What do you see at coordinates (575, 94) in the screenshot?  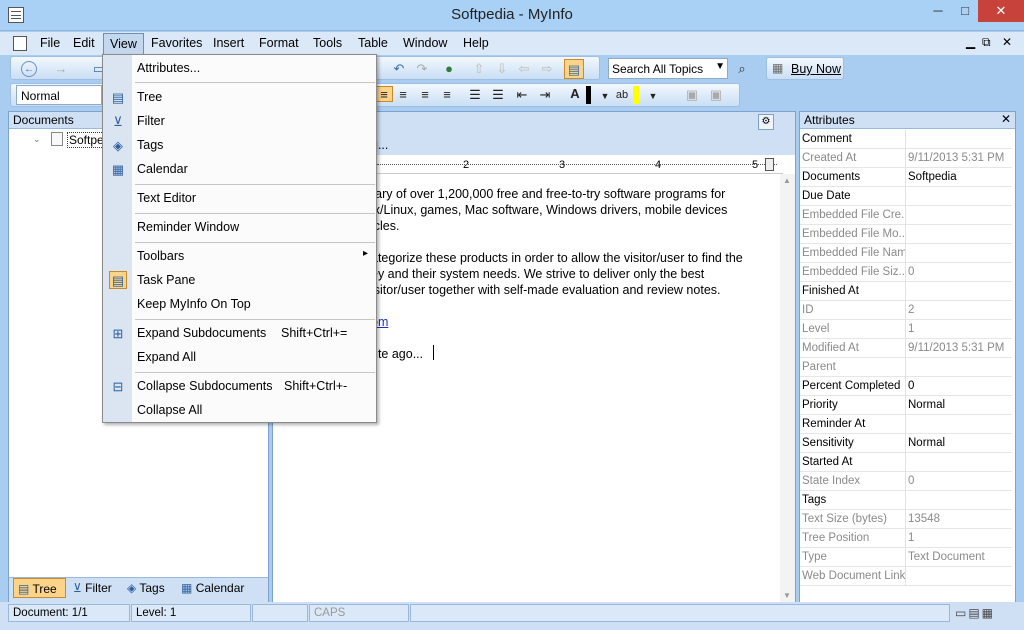 I see `font-color-icon: A` at bounding box center [575, 94].